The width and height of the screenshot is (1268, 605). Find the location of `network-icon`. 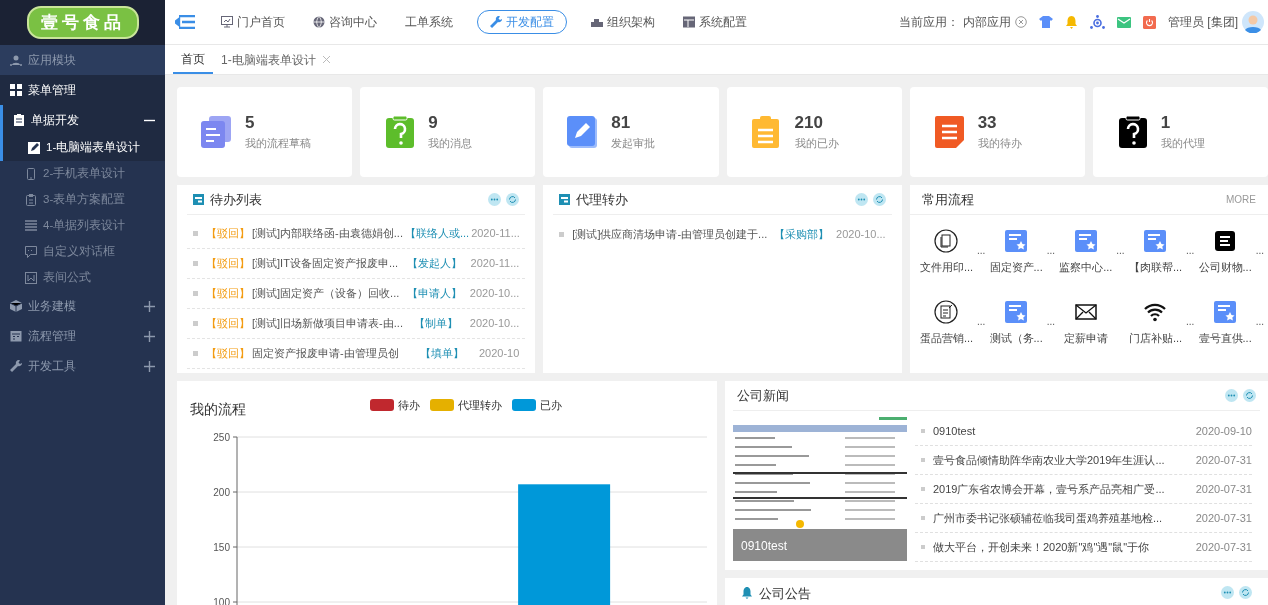

network-icon is located at coordinates (1097, 22).